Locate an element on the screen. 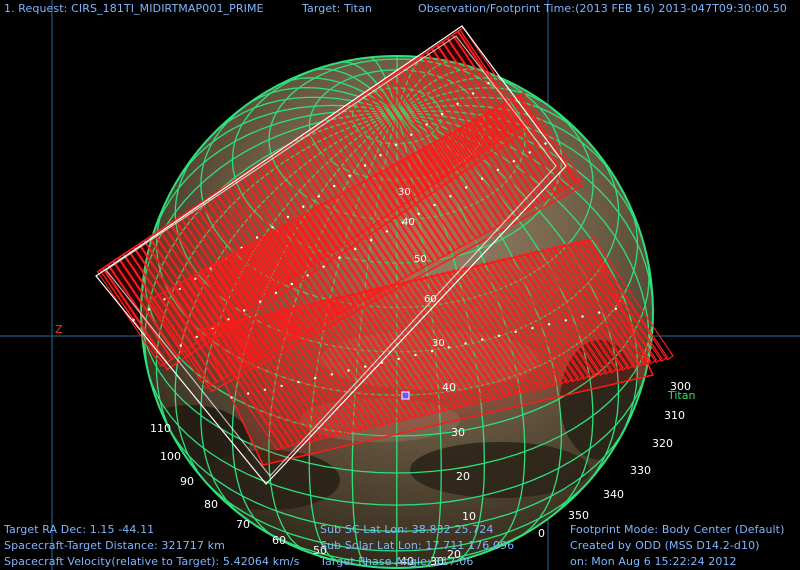 This screenshot has width=800, height=570. lon-label: 90 is located at coordinates (187, 481).